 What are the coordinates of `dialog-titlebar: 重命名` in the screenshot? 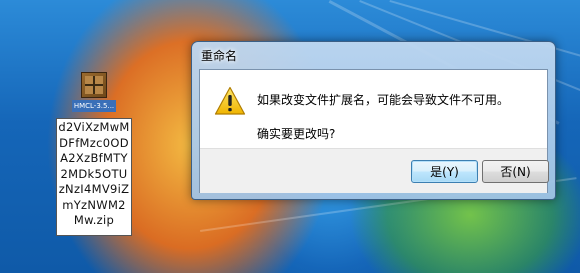 It's located at (373, 55).